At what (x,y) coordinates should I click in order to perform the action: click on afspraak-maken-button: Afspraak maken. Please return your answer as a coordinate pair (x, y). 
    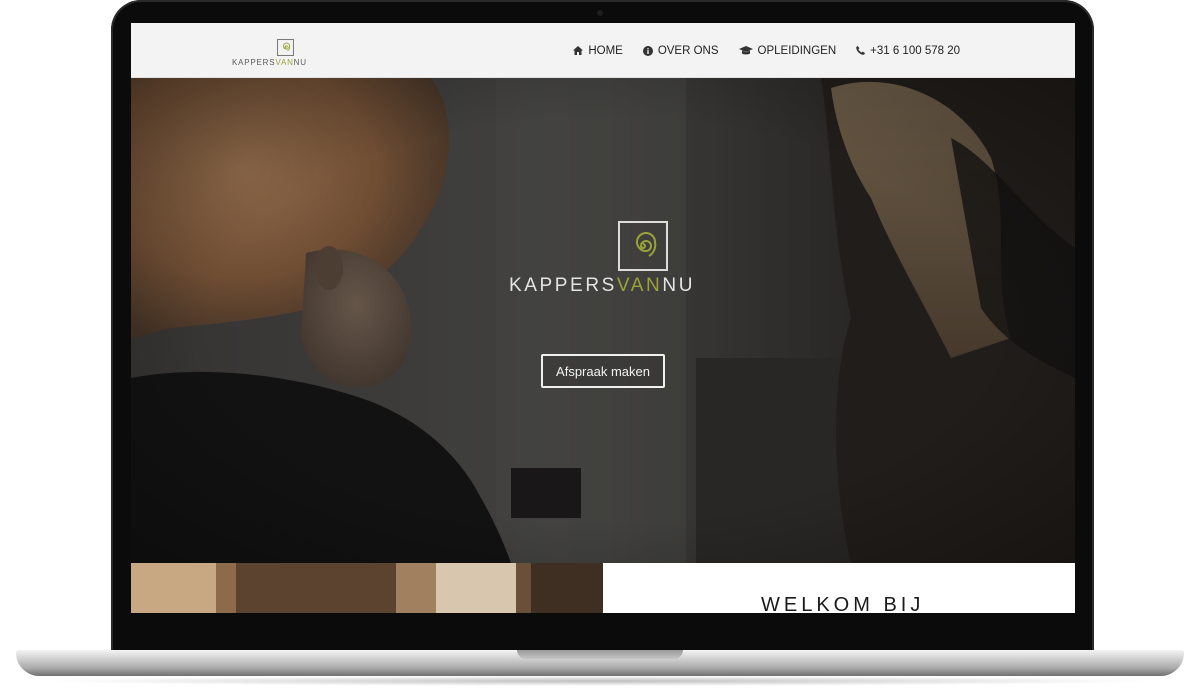
    Looking at the image, I should click on (603, 371).